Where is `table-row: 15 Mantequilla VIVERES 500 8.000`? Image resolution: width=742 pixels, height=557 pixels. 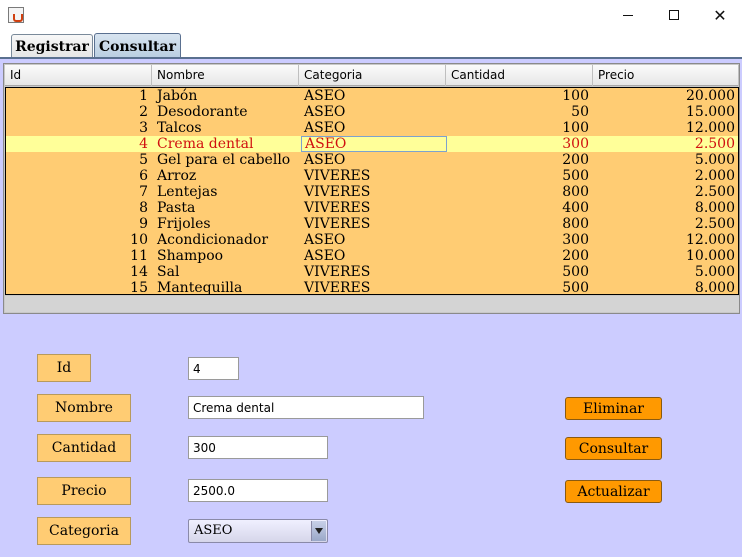
table-row: 15 Mantequilla VIVERES 500 8.000 is located at coordinates (372, 287).